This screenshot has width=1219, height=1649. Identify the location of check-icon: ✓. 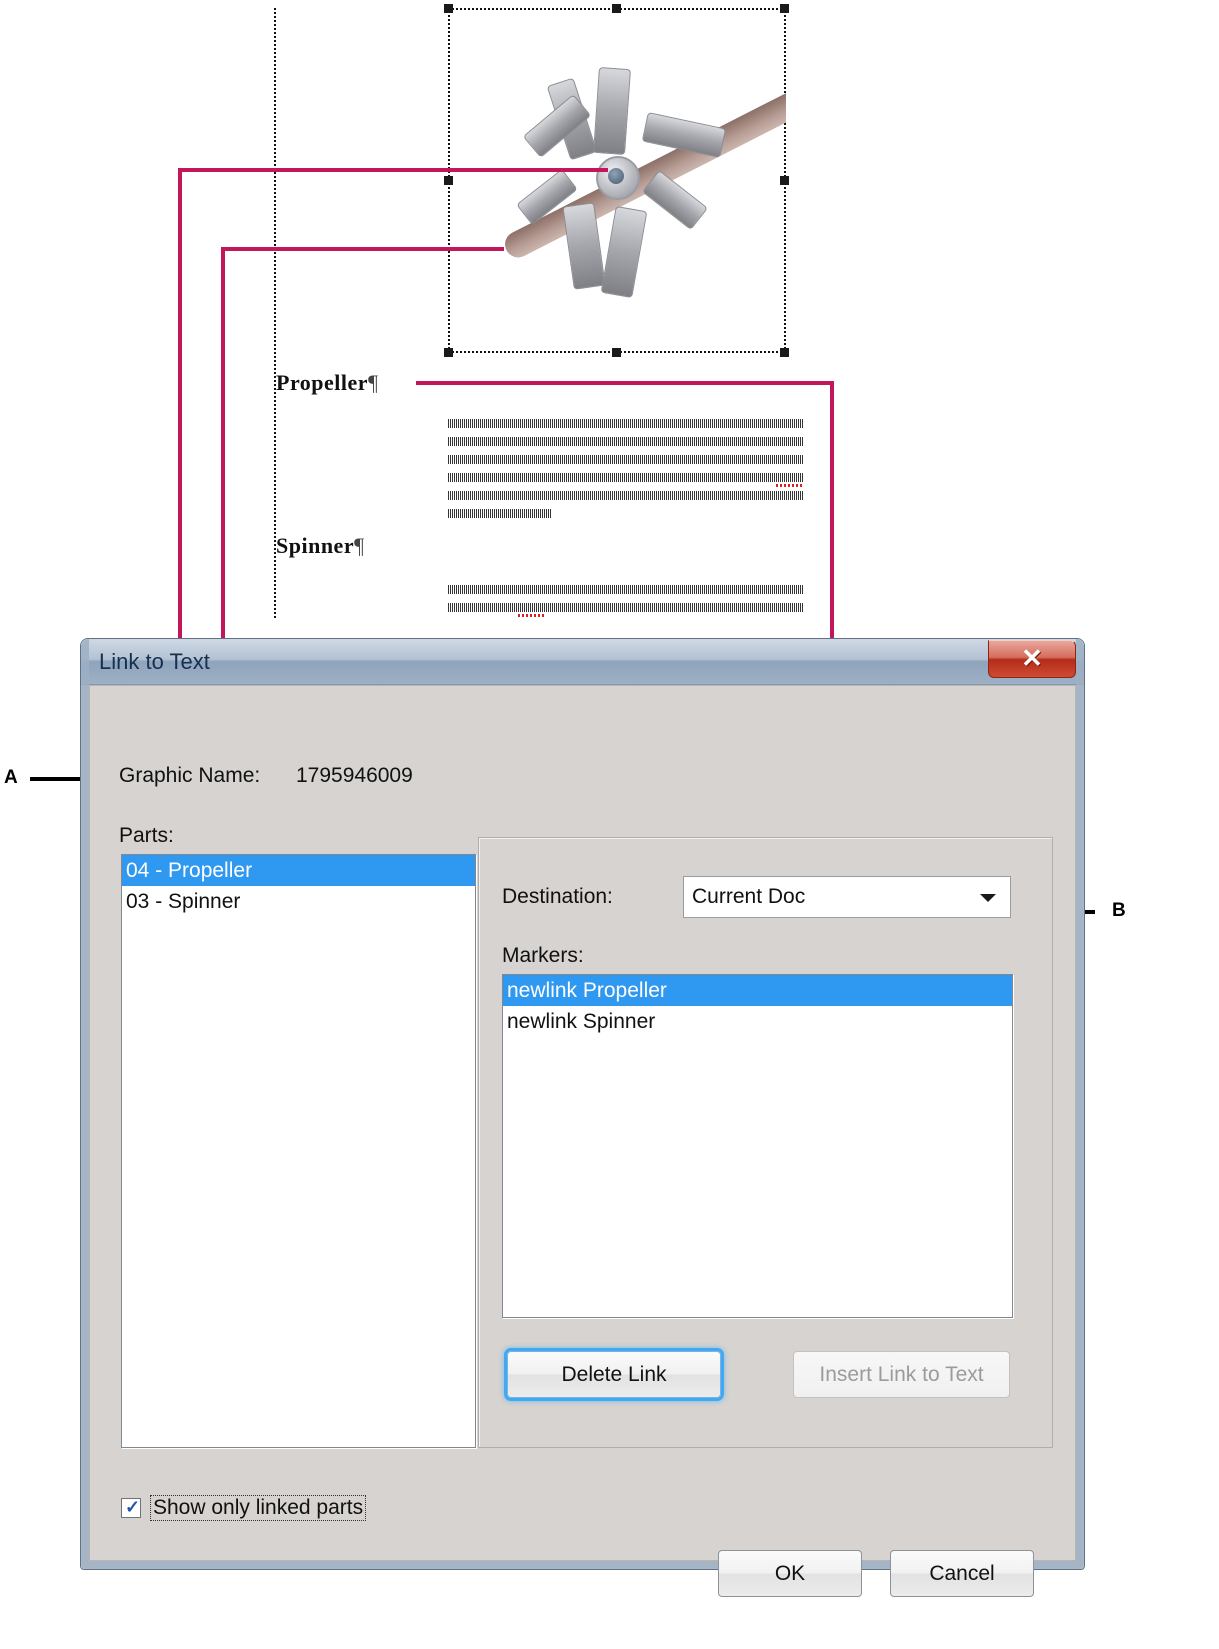
(133, 1507).